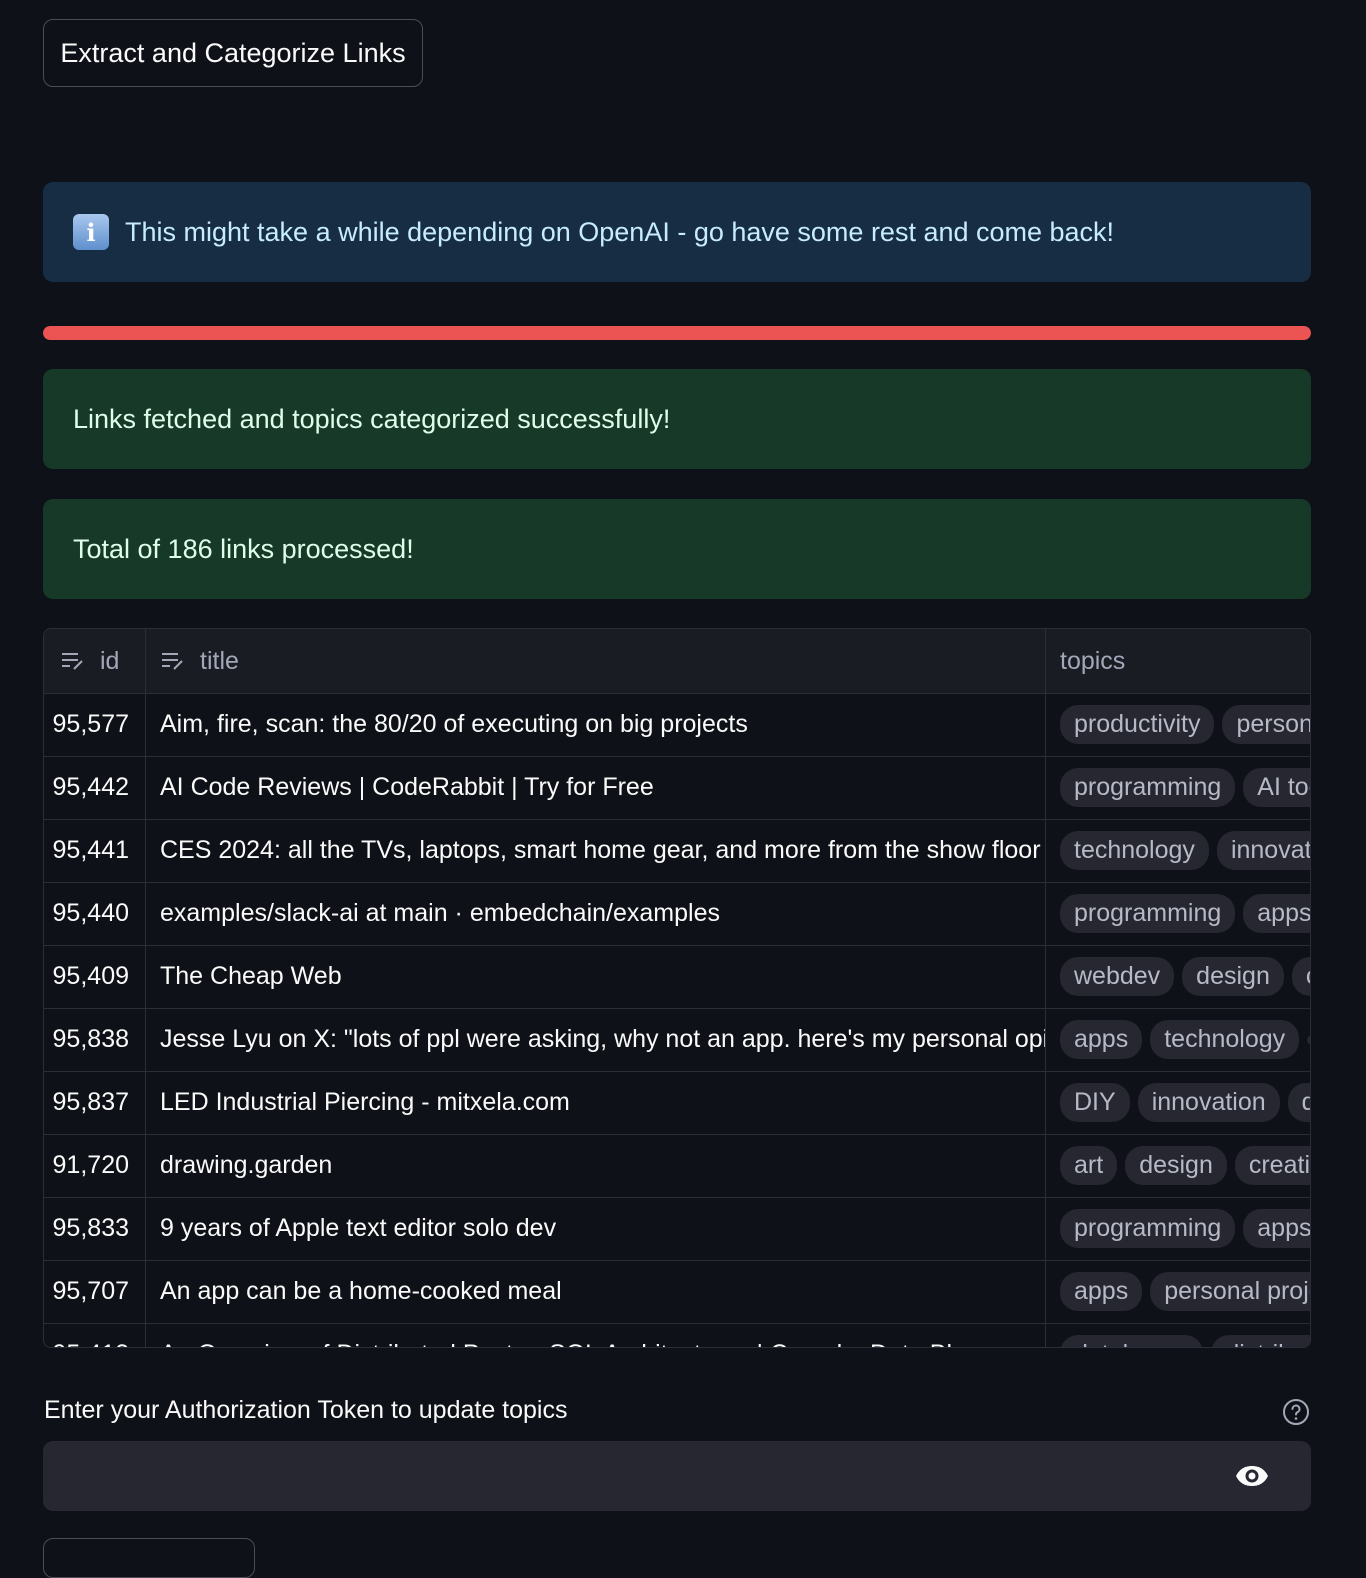 The image size is (1366, 1578). Describe the element at coordinates (95, 1102) in the screenshot. I see `cell-id: 95,837` at that location.